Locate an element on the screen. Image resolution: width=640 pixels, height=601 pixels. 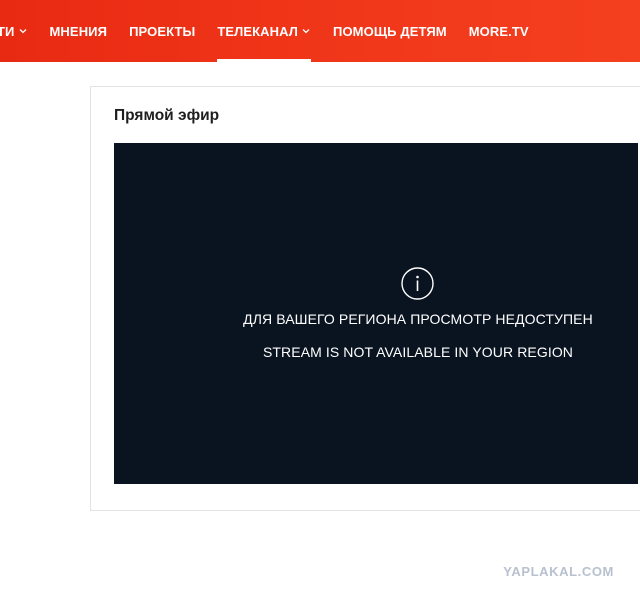
unavailable-message-ru: ДЛЯ ВАШЕГО РЕГИОНА ПРОСМОТР НЕДОСТУПЕН is located at coordinates (418, 319).